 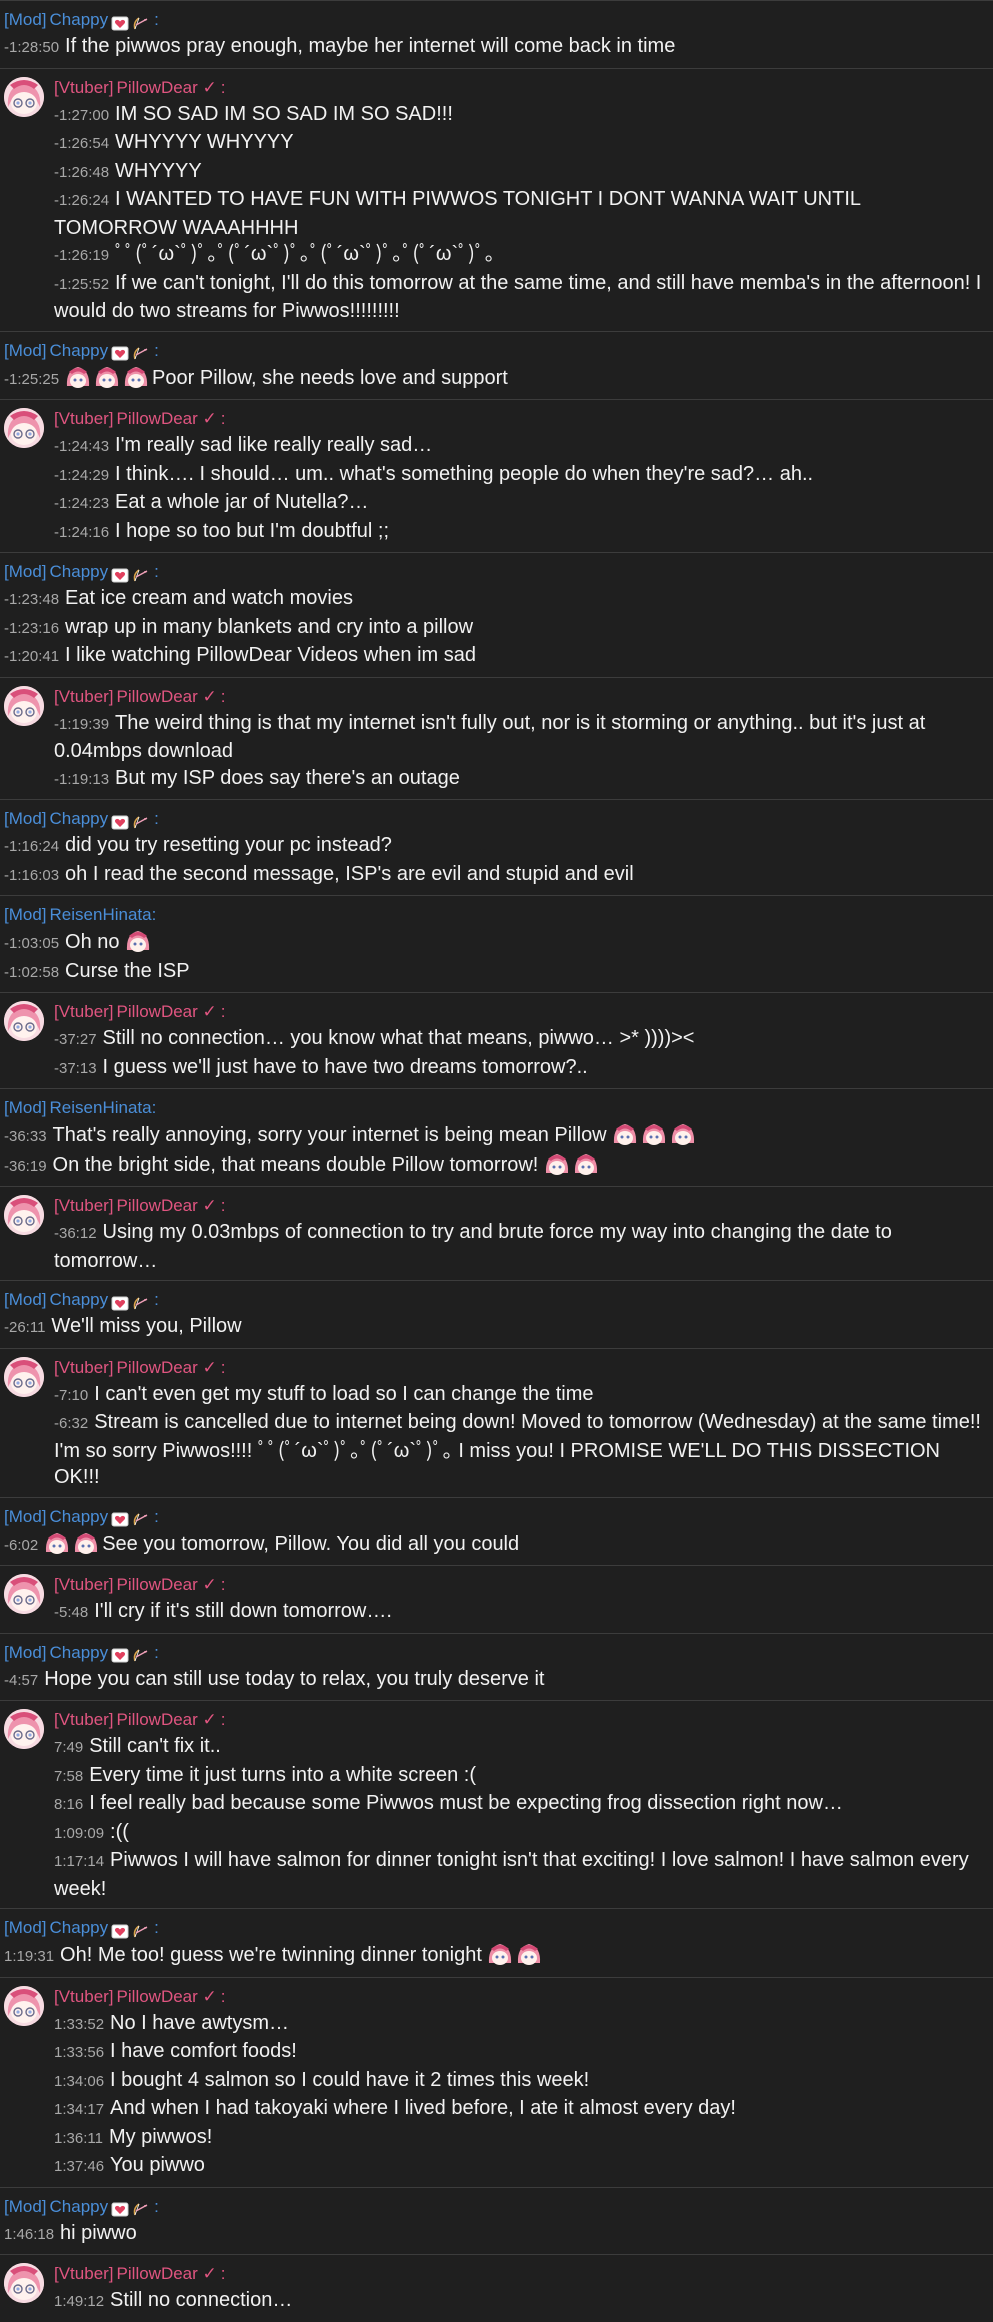 What do you see at coordinates (520, 115) in the screenshot?
I see `chat-message: -1:27:00 IM SO SAD IM SO SAD IM SO SAD!!!` at bounding box center [520, 115].